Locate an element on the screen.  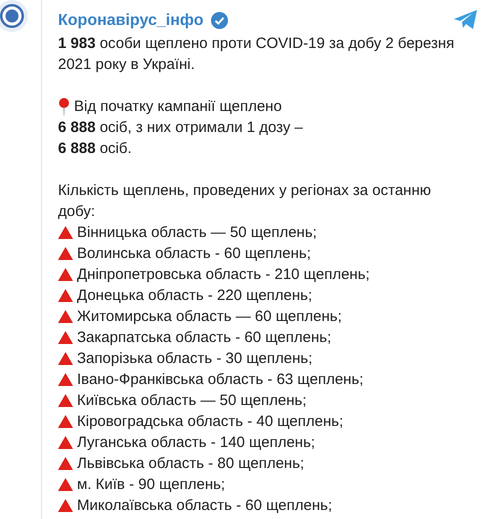
region-entry: Львівська область - 80 щеплень; is located at coordinates (190, 464).